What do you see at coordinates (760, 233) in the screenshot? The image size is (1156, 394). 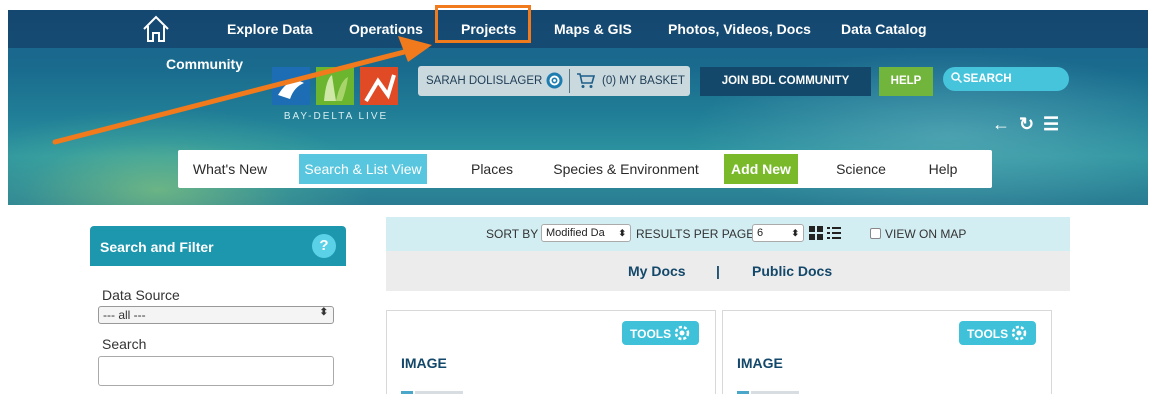 I see `results-per-page-value: 6` at bounding box center [760, 233].